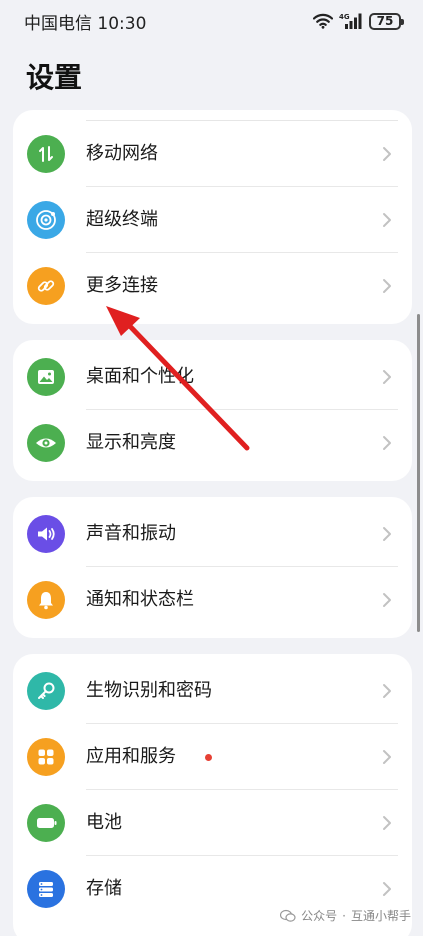 This screenshot has height=936, width=423. Describe the element at coordinates (211, 21) in the screenshot. I see `status-bar: 中国电信 10:30 4G 75` at that location.